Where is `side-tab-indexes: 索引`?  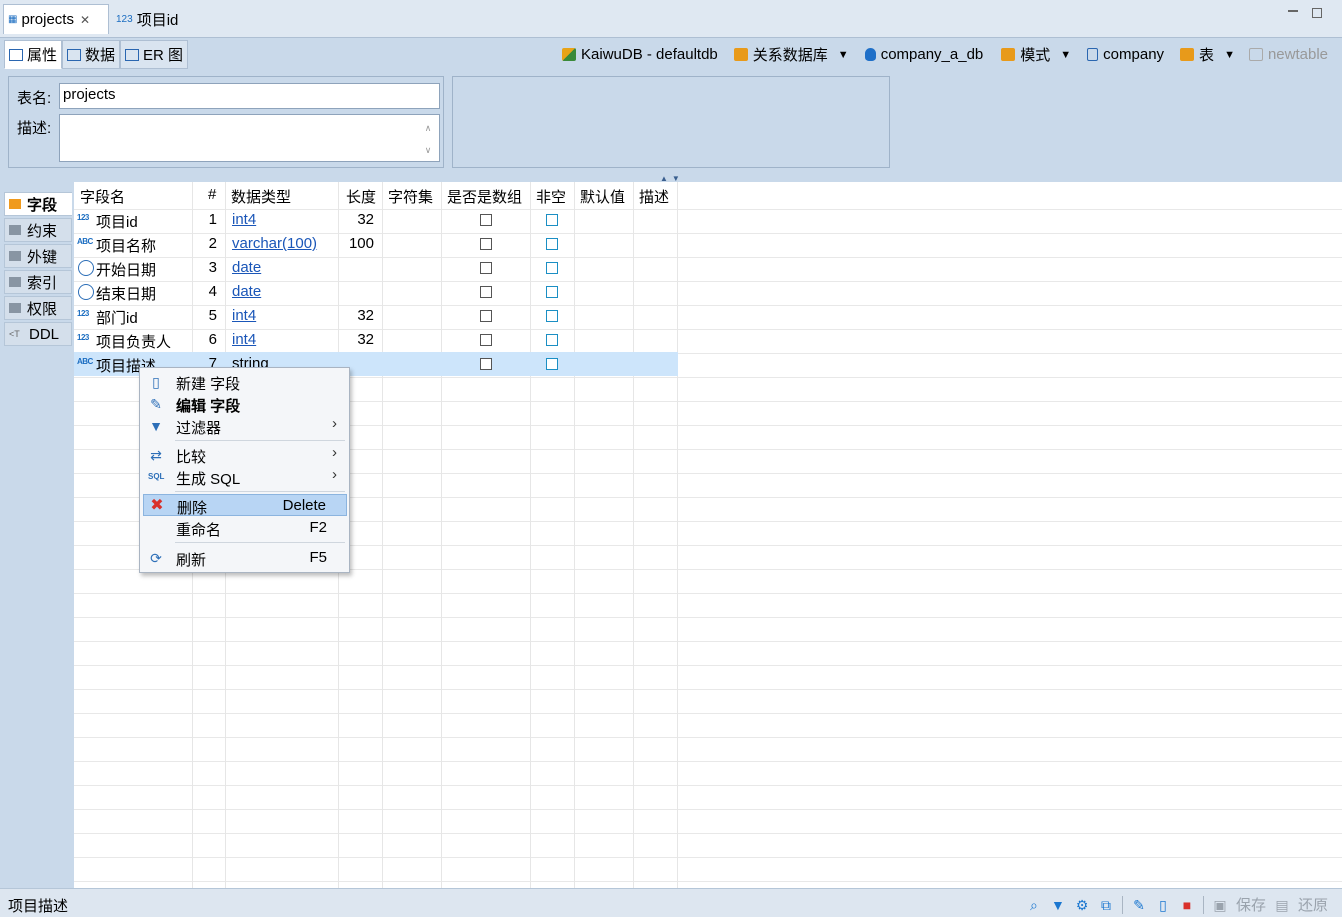 side-tab-indexes: 索引 is located at coordinates (38, 282).